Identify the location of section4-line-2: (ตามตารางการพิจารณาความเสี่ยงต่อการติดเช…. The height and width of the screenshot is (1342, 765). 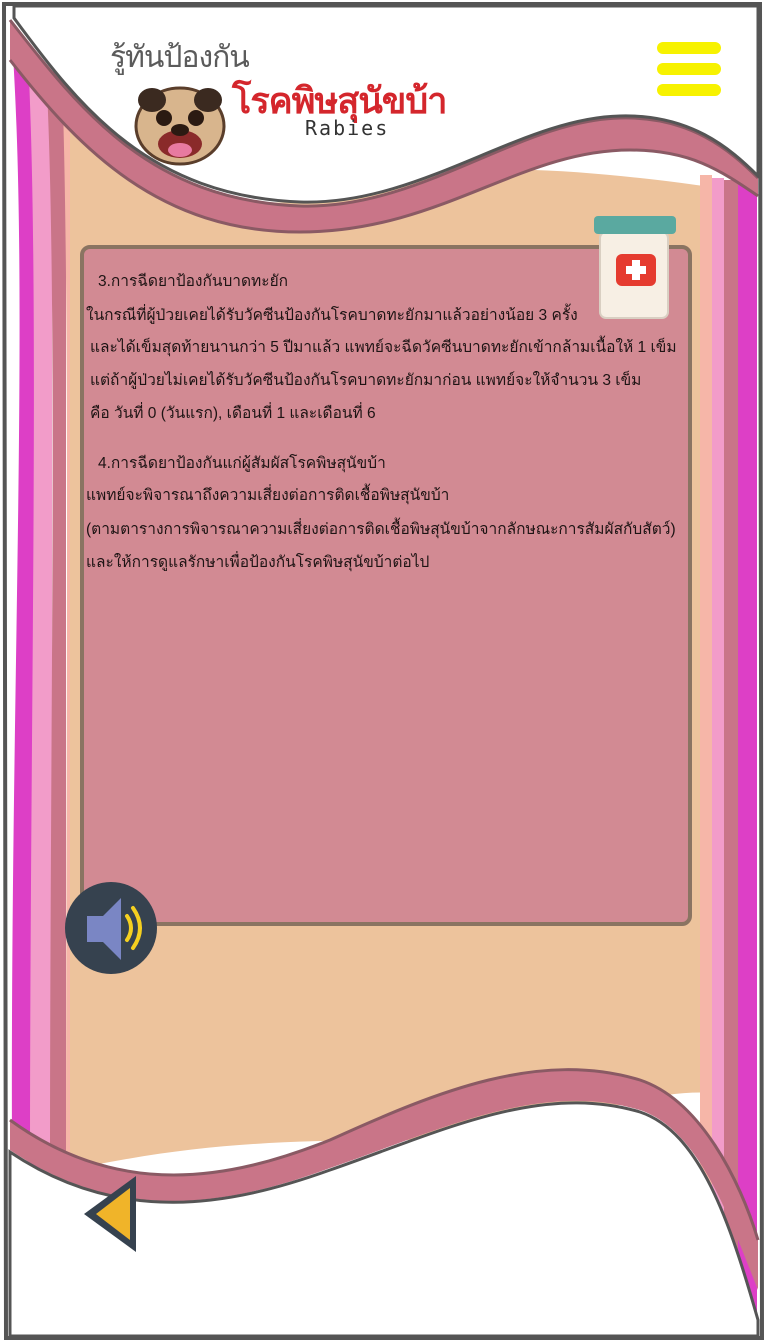
(381, 529).